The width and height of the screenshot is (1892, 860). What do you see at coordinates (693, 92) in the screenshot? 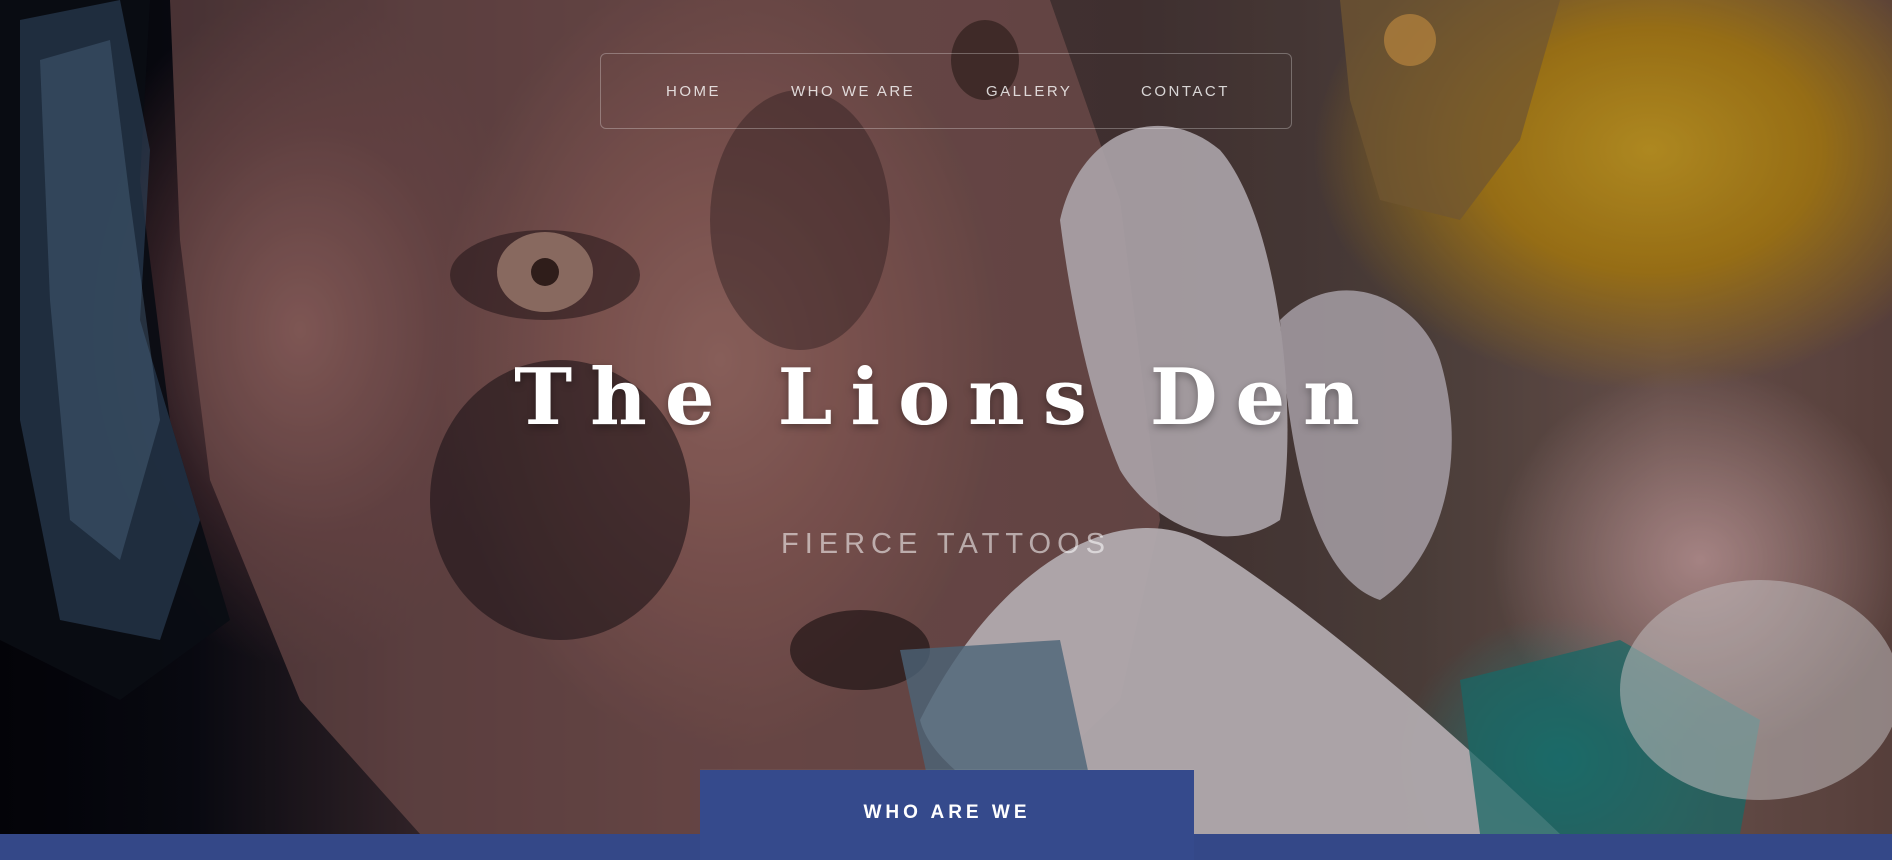
I see `nav-home-link: HOME` at bounding box center [693, 92].